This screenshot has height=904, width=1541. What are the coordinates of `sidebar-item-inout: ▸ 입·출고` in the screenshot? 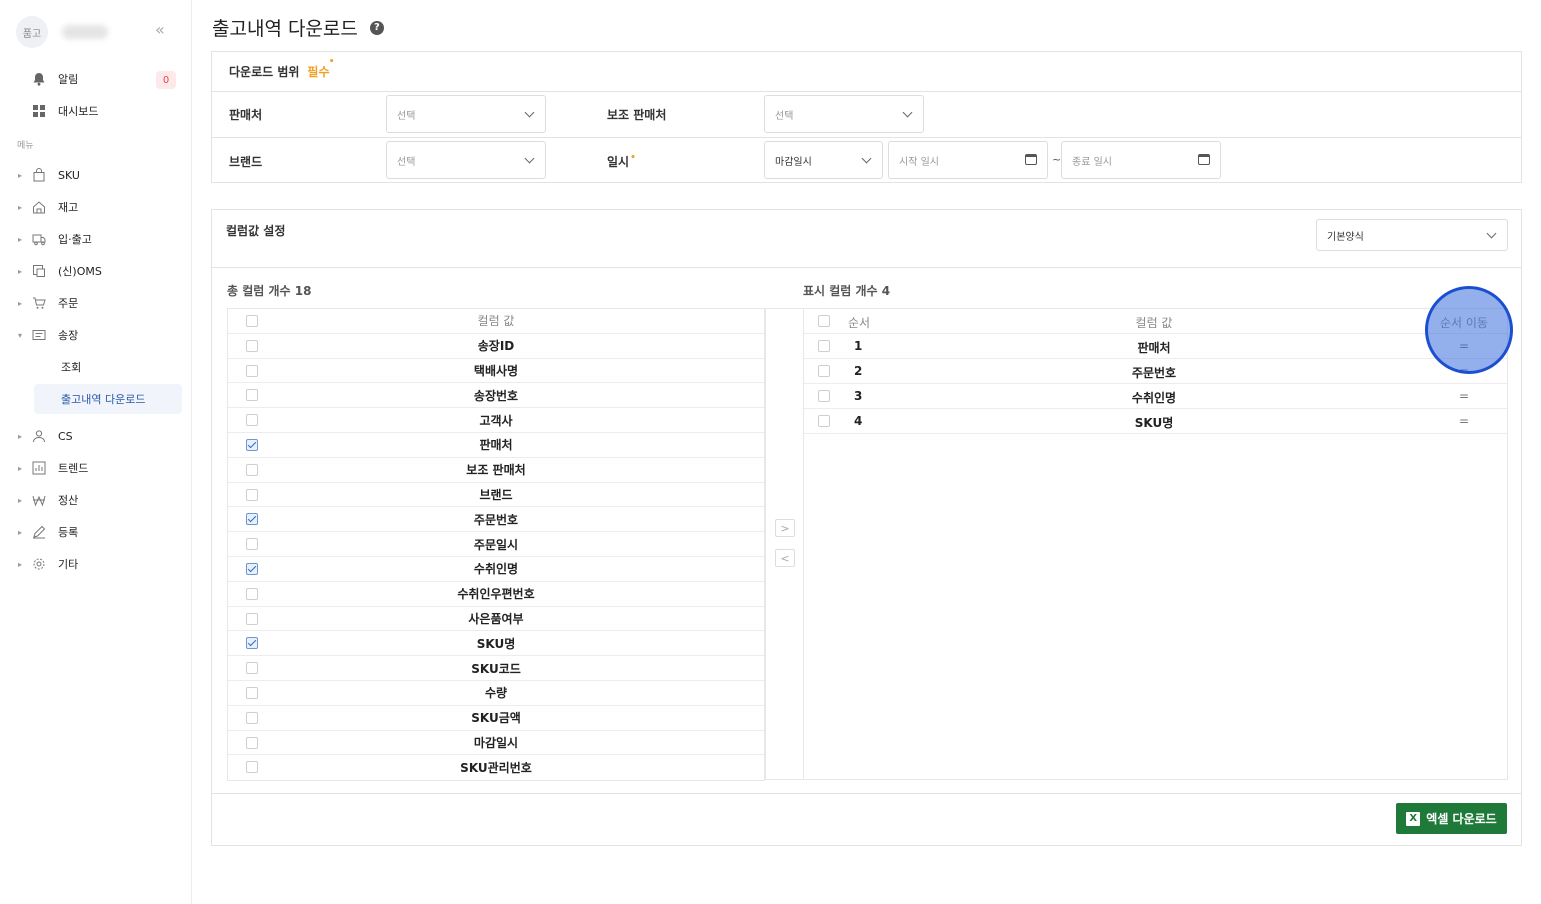 It's located at (98, 239).